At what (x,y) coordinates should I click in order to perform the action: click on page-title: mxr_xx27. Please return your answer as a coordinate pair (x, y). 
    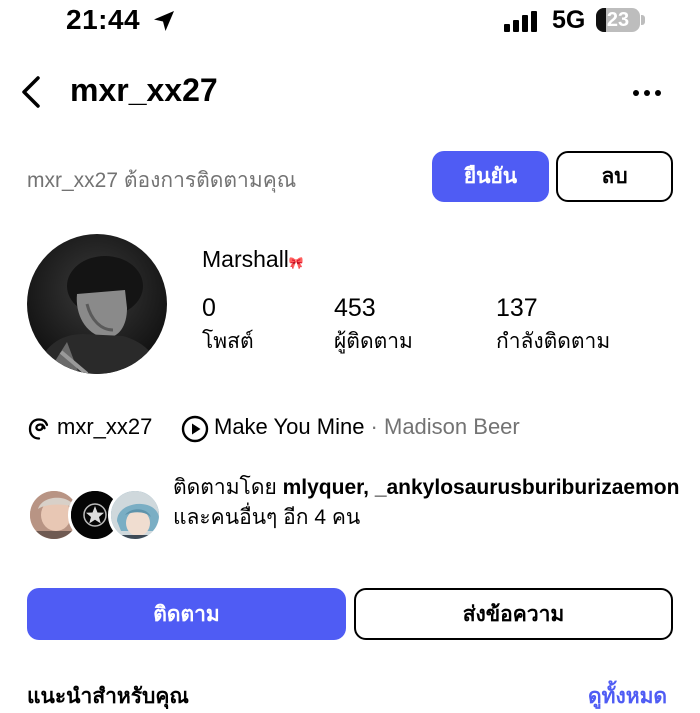
    Looking at the image, I should click on (144, 90).